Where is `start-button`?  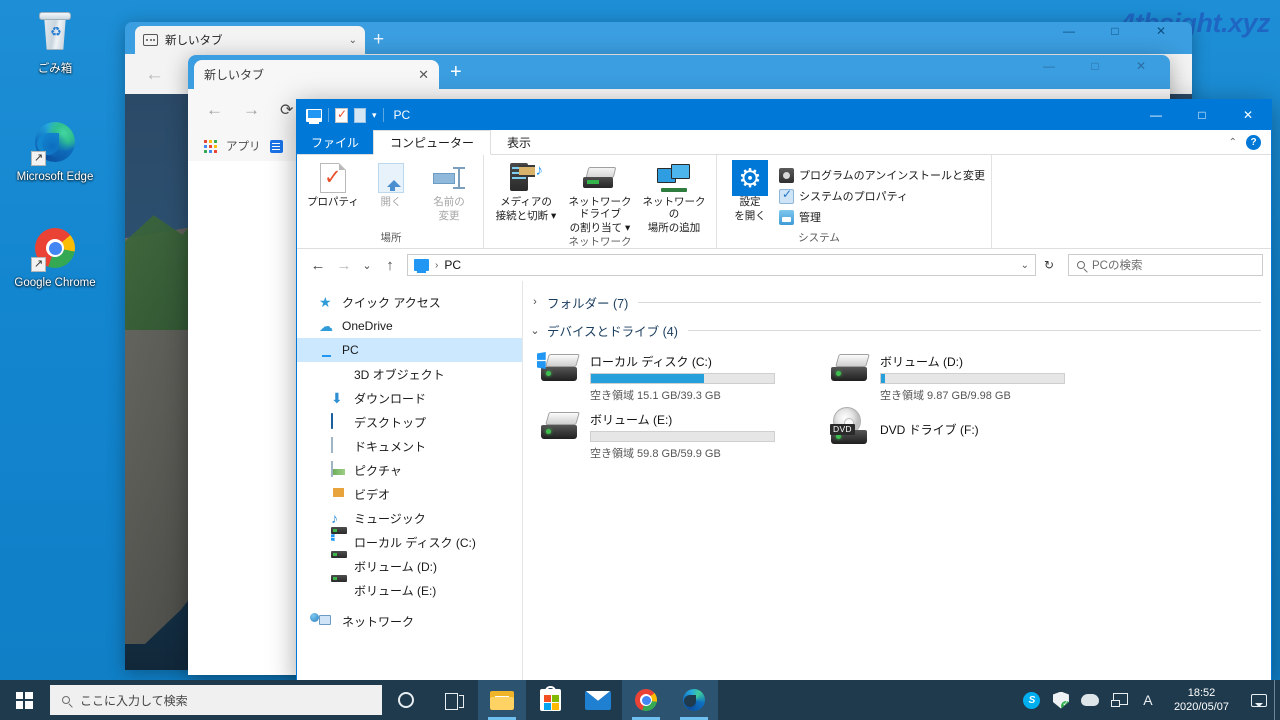
start-button is located at coordinates (24, 700).